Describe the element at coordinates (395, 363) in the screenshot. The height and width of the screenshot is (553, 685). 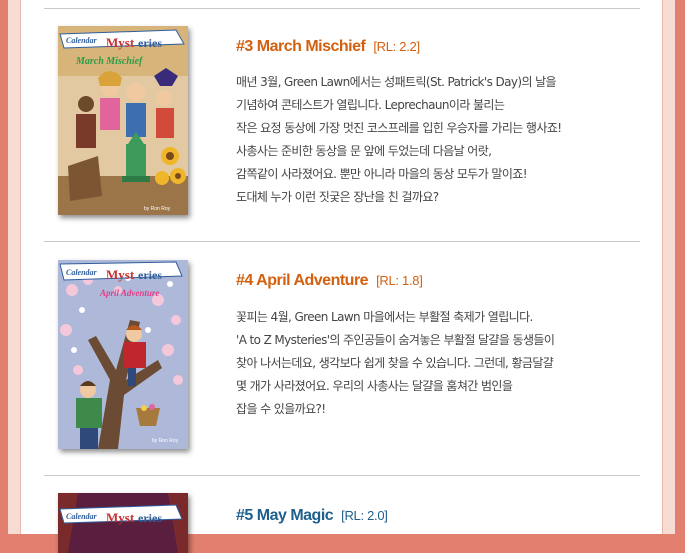
I see `description-line: 찾아 나서는데요, 생각보다 쉽게 찾을 수 있습니다. 그런데, 황금달걀` at that location.